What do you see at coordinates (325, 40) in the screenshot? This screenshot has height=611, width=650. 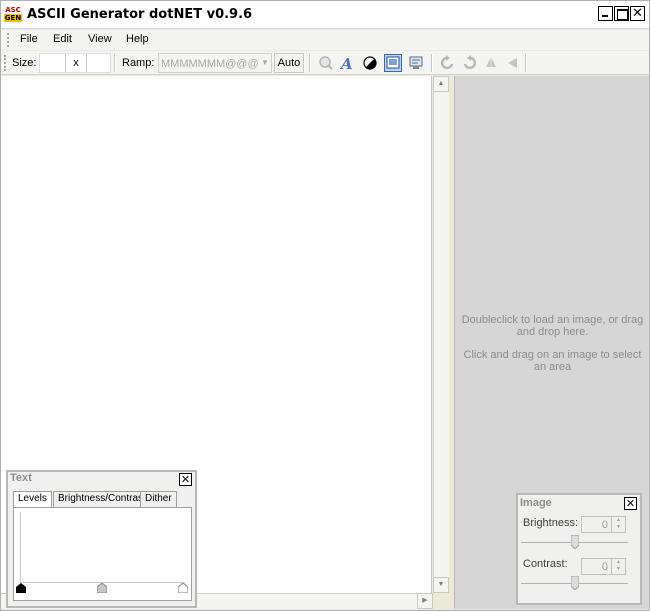 I see `menu-bar: File Edit View Help` at bounding box center [325, 40].